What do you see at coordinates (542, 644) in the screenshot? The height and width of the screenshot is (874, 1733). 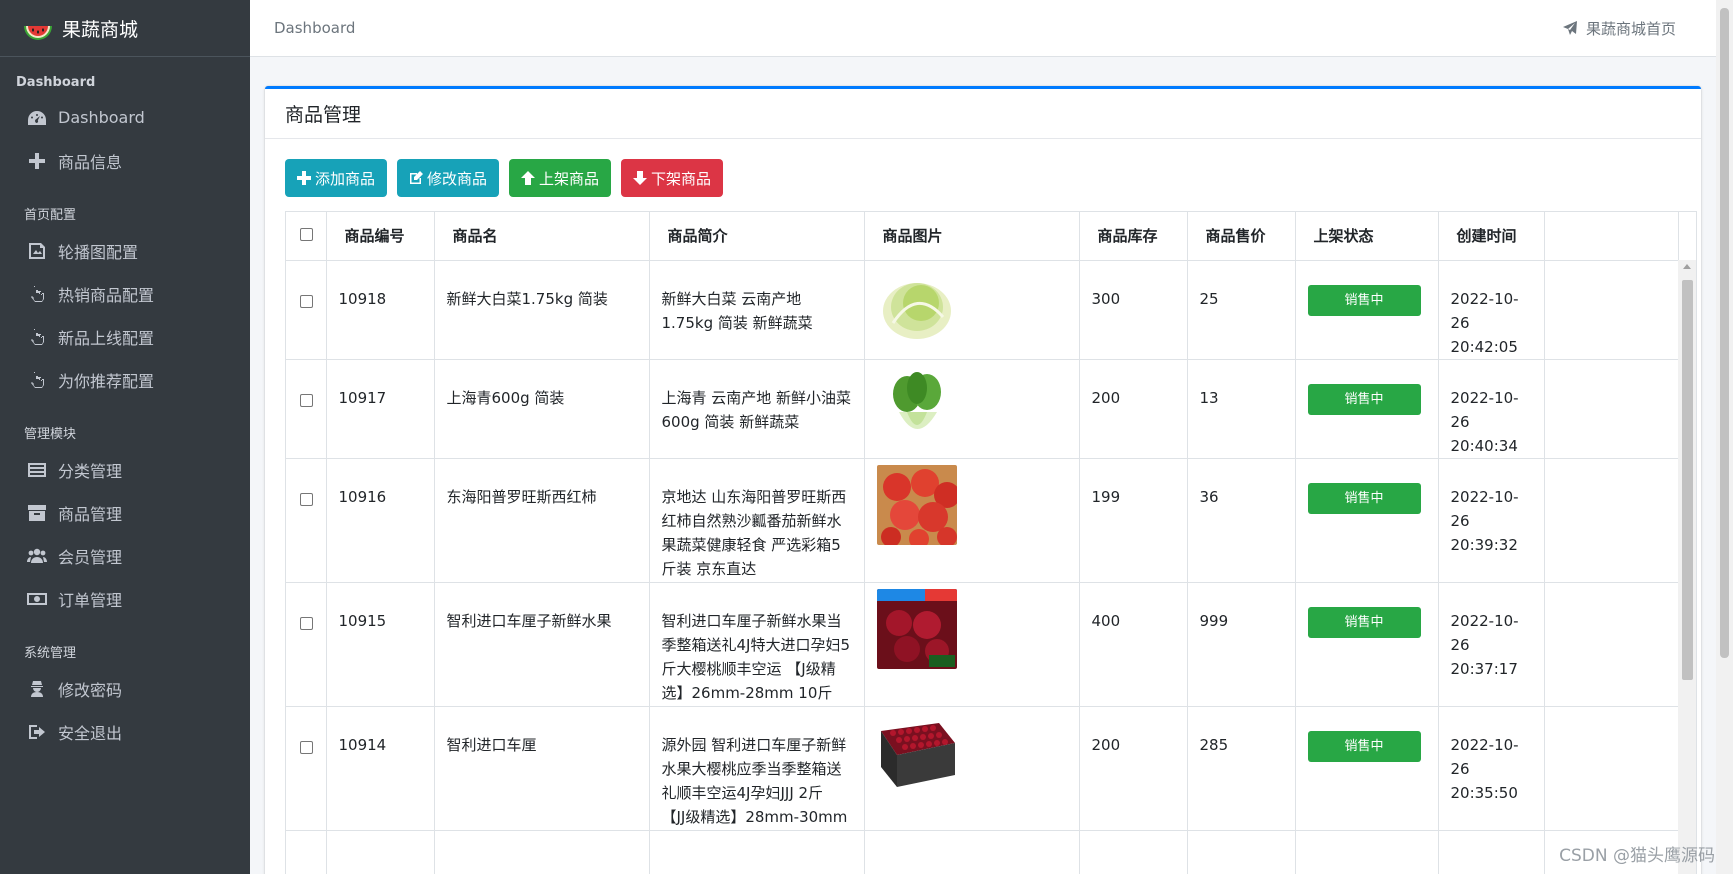 I see `cell-name: 智利进口车厘子新鲜水果` at bounding box center [542, 644].